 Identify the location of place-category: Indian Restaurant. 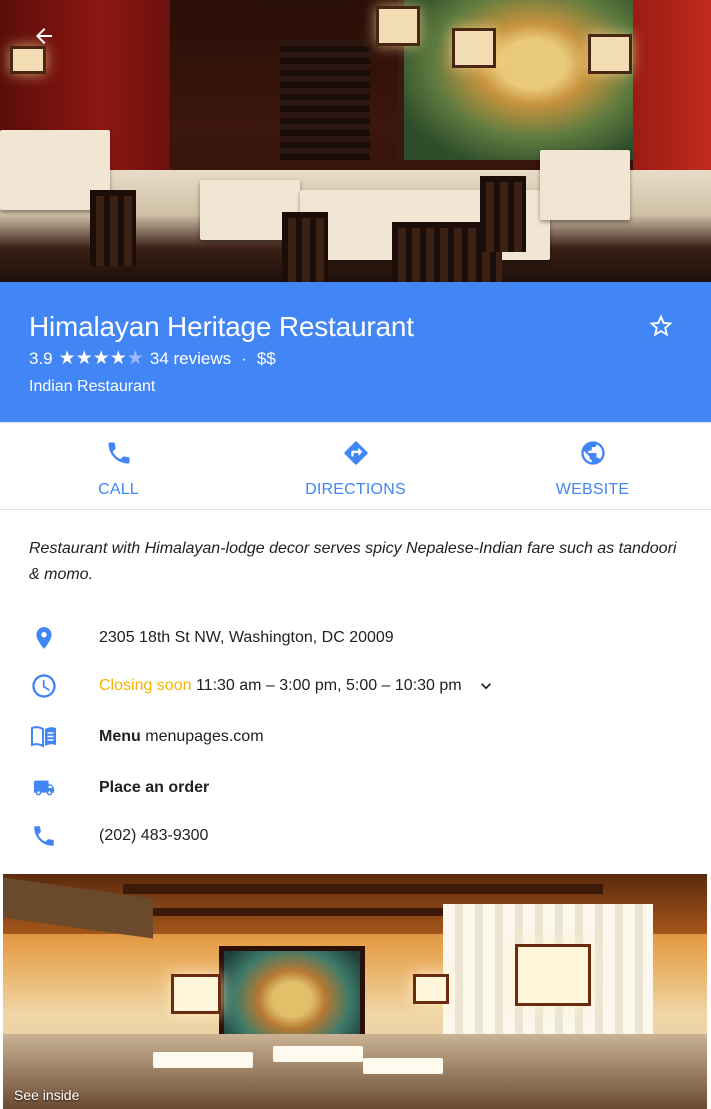
(370, 387).